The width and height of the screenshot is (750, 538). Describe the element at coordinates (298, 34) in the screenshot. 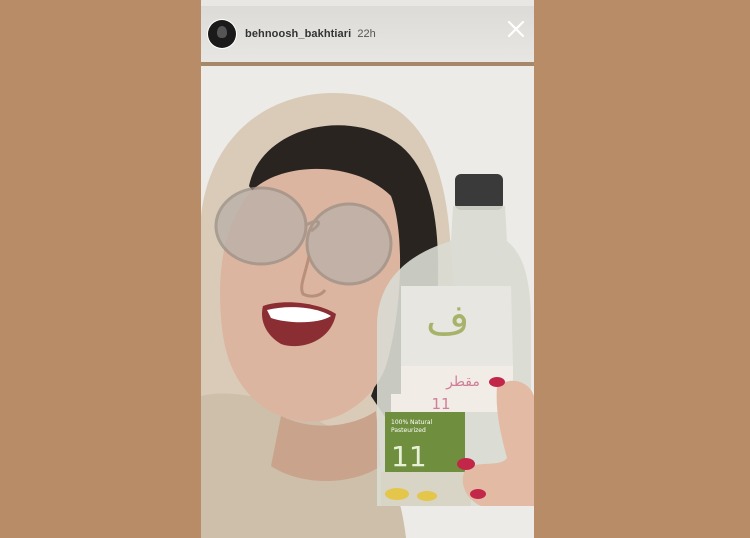

I see `username: behnoosh_bakhtiari` at that location.